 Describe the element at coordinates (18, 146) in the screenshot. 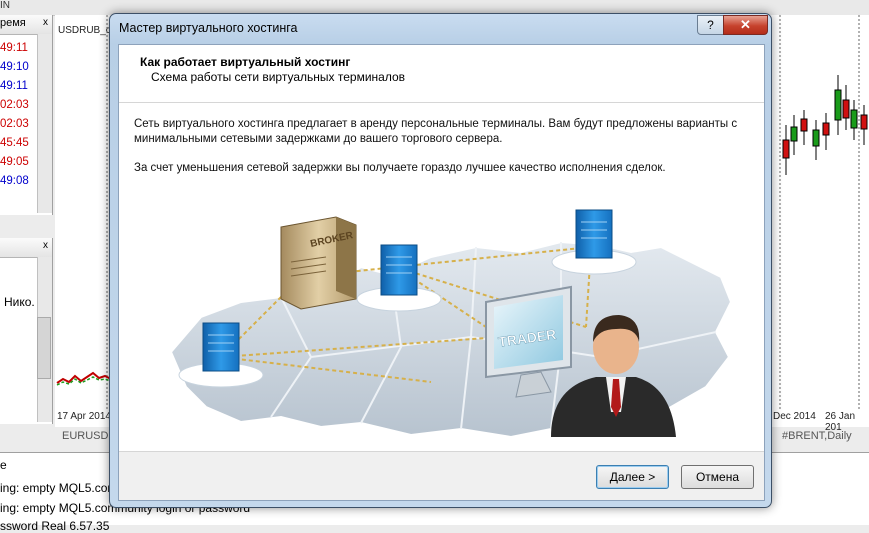

I see `market-watch-row: 45:45` at that location.